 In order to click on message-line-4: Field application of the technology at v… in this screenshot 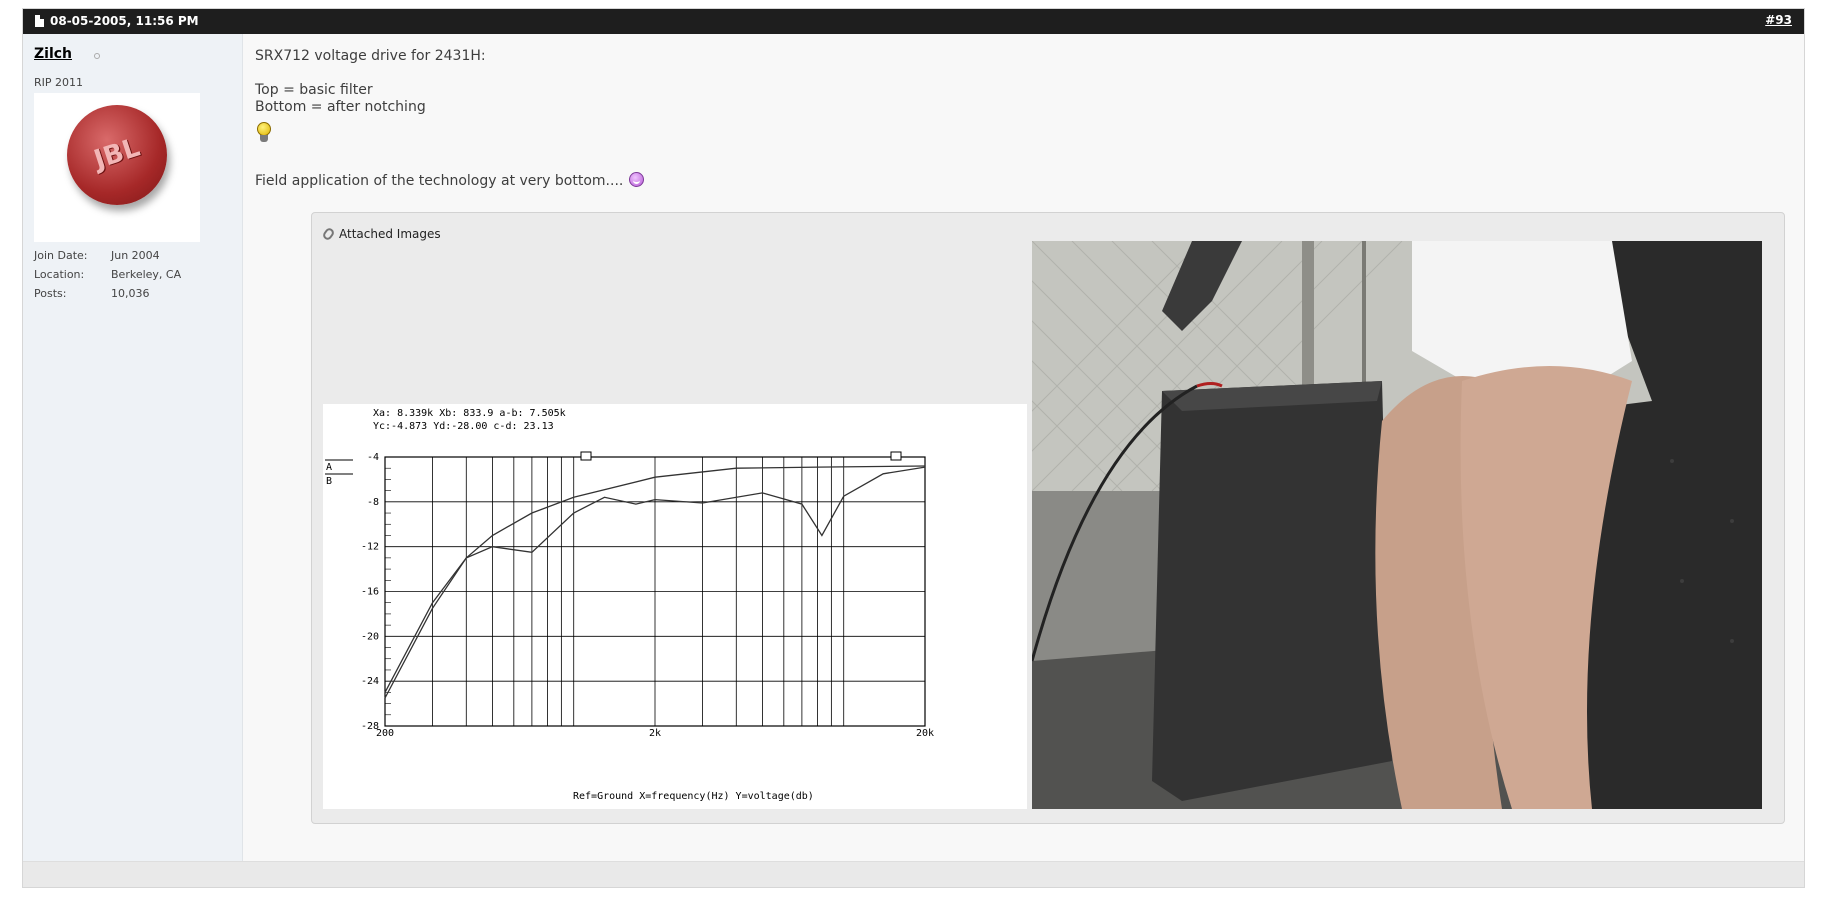, I will do `click(450, 180)`.